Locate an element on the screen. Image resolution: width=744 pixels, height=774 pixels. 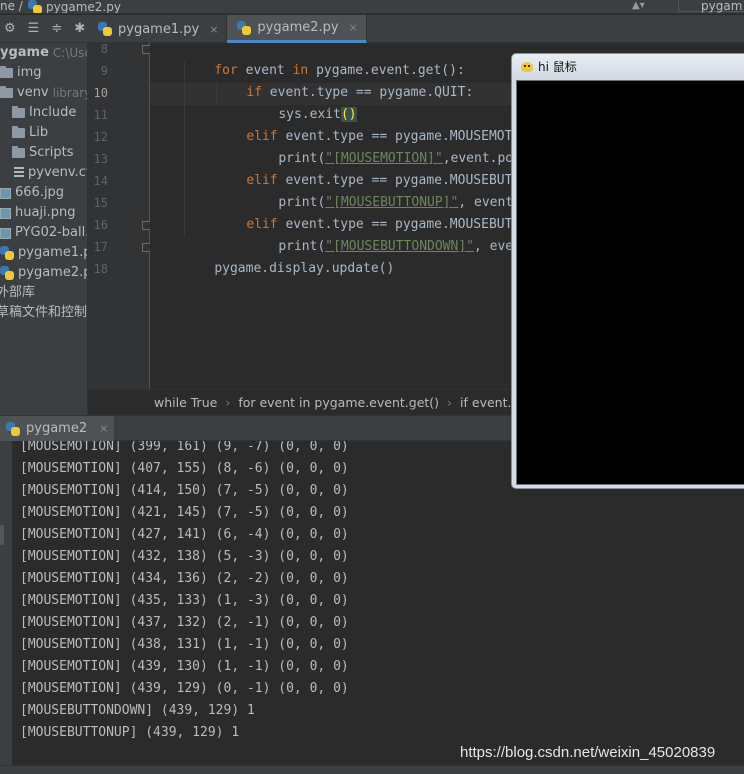
tree-item-venv: venv library is located at coordinates (43, 93).